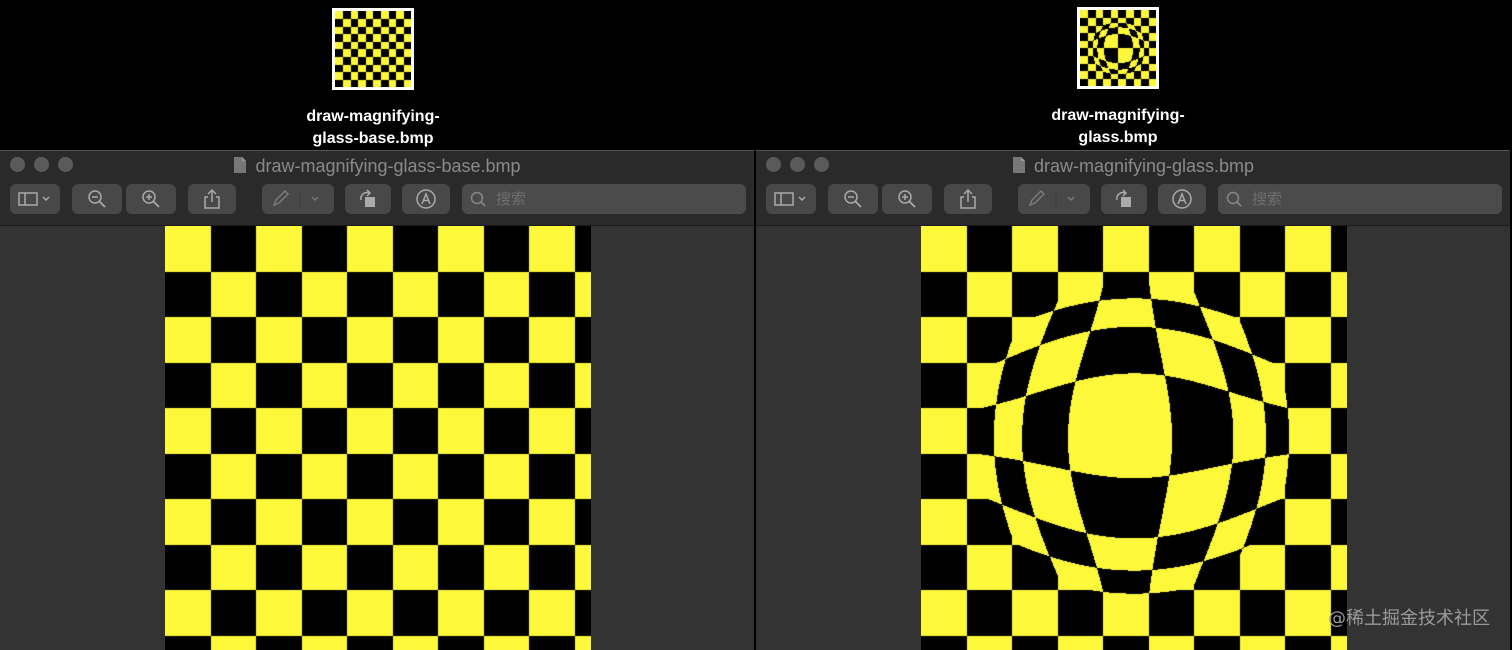 Image resolution: width=1512 pixels, height=650 pixels. What do you see at coordinates (1133, 167) in the screenshot?
I see `window-title: draw-magnifying-glass.bmp` at bounding box center [1133, 167].